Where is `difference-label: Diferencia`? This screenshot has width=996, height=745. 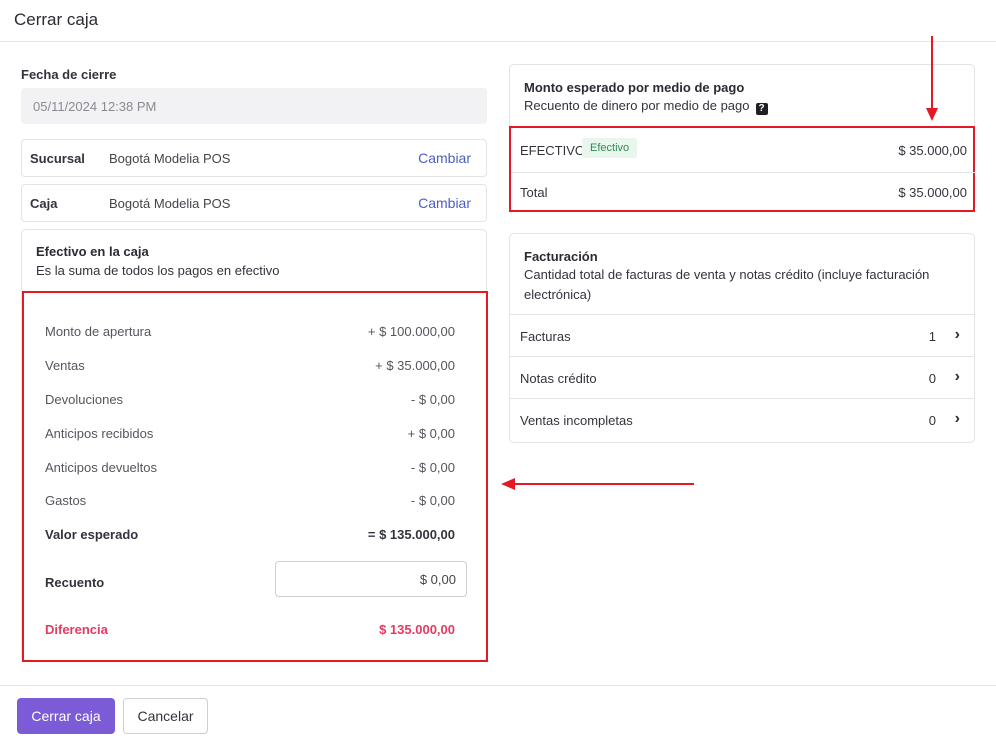
difference-label: Diferencia is located at coordinates (76, 629).